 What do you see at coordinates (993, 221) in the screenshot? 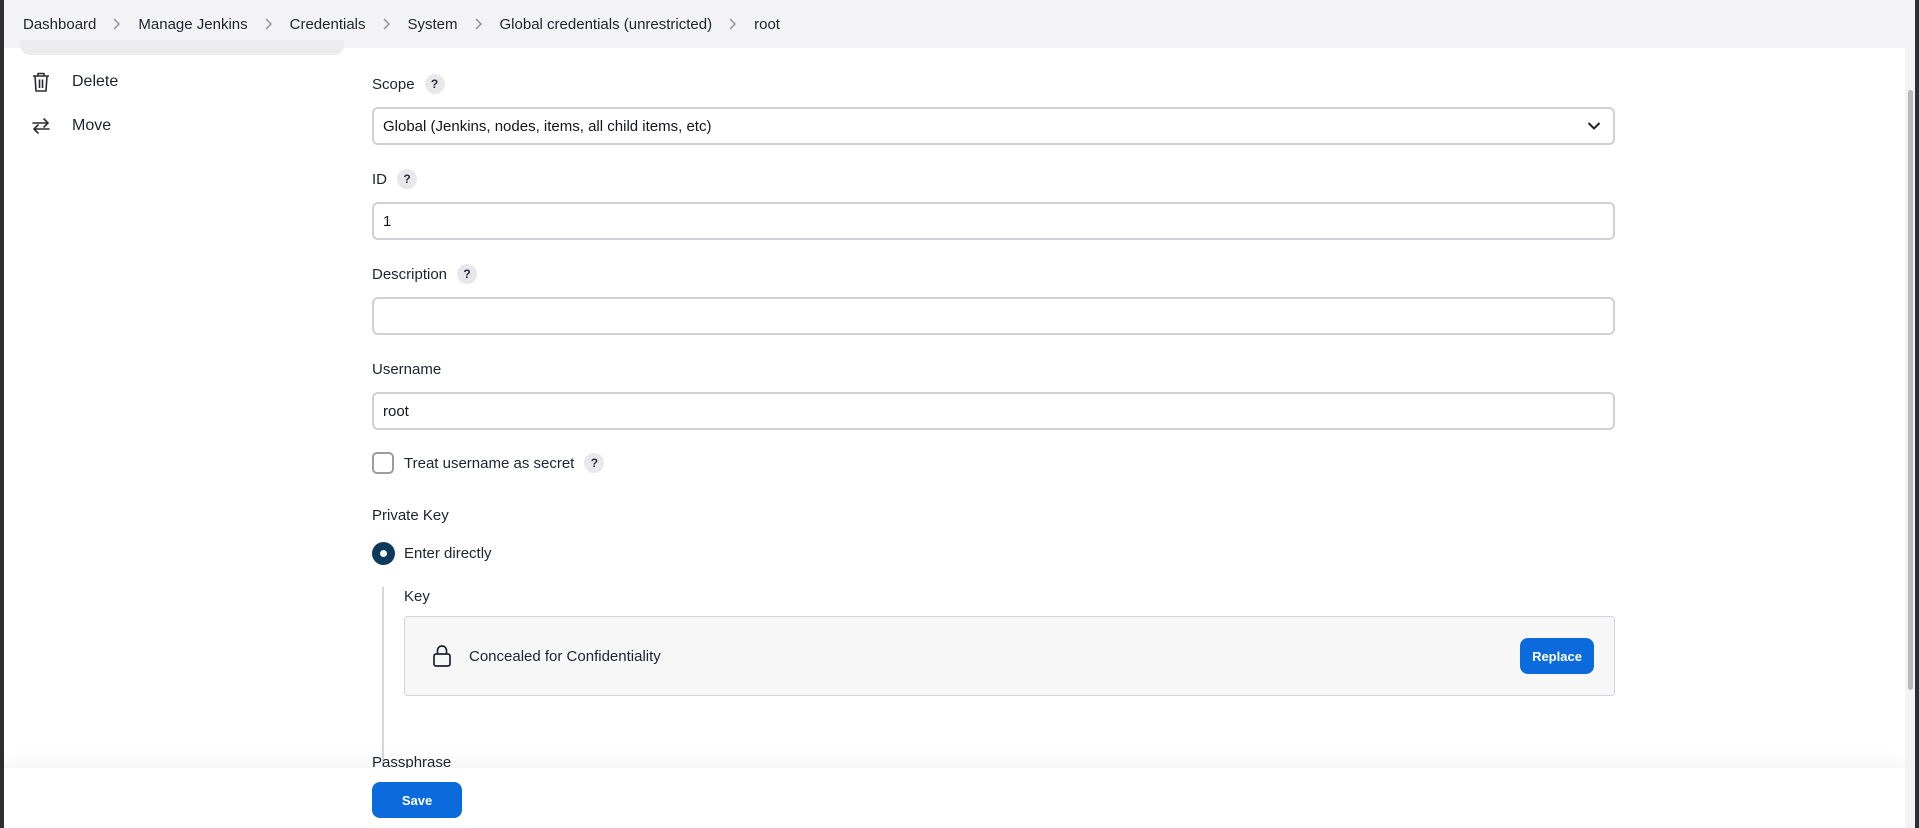
I see `id-input` at bounding box center [993, 221].